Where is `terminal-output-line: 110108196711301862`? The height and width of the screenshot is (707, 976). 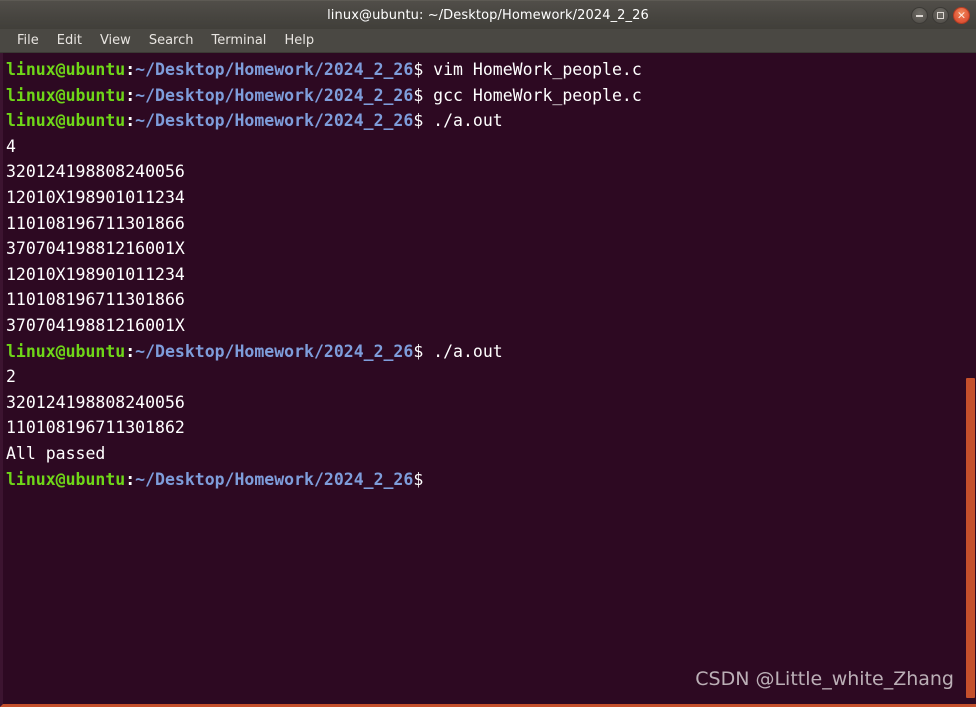
terminal-output-line: 110108196711301862 is located at coordinates (491, 428).